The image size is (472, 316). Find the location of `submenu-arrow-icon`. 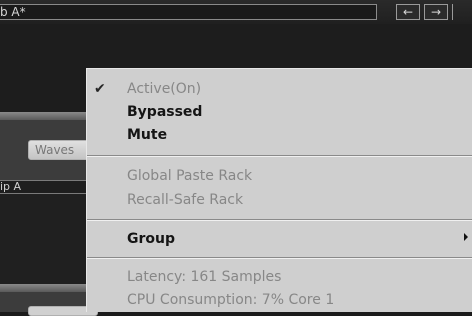

submenu-arrow-icon is located at coordinates (466, 237).